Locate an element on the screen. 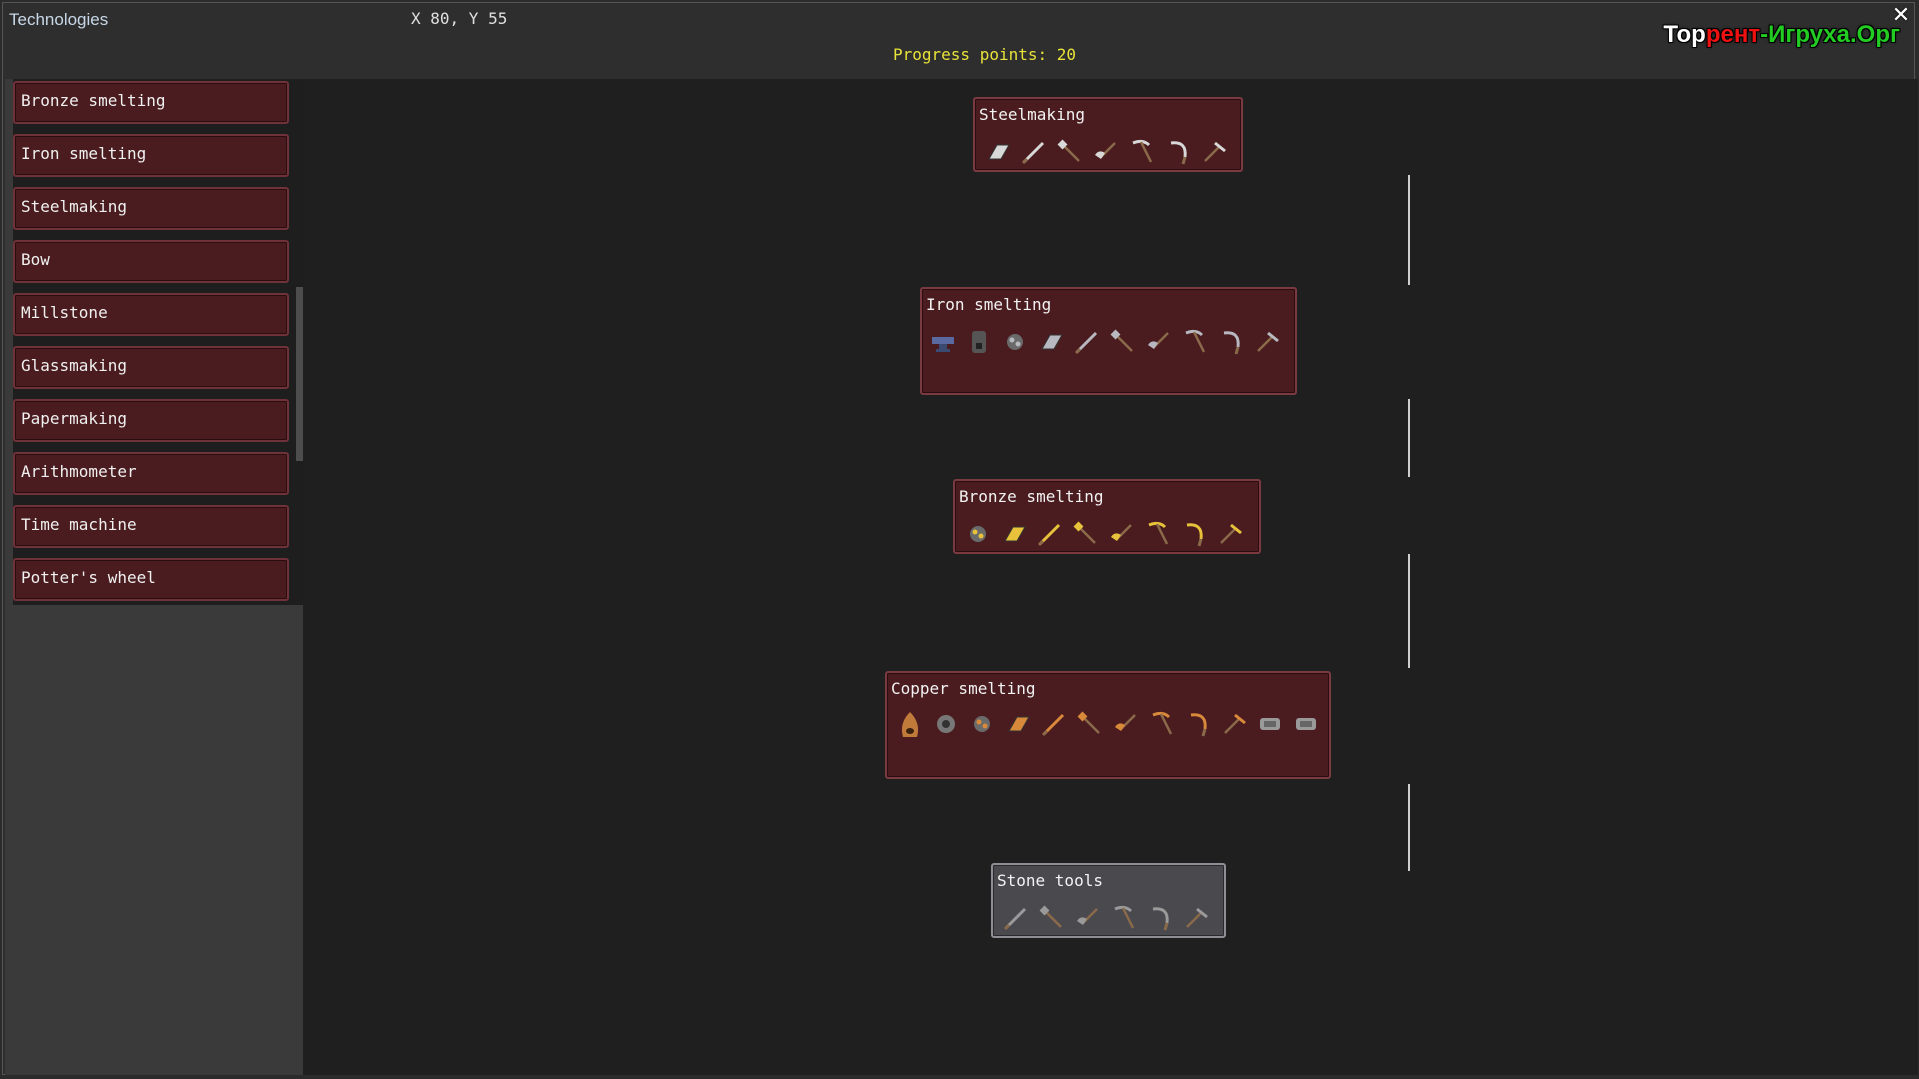  sidebar-item-papermaking: Papermaking is located at coordinates (151, 420).